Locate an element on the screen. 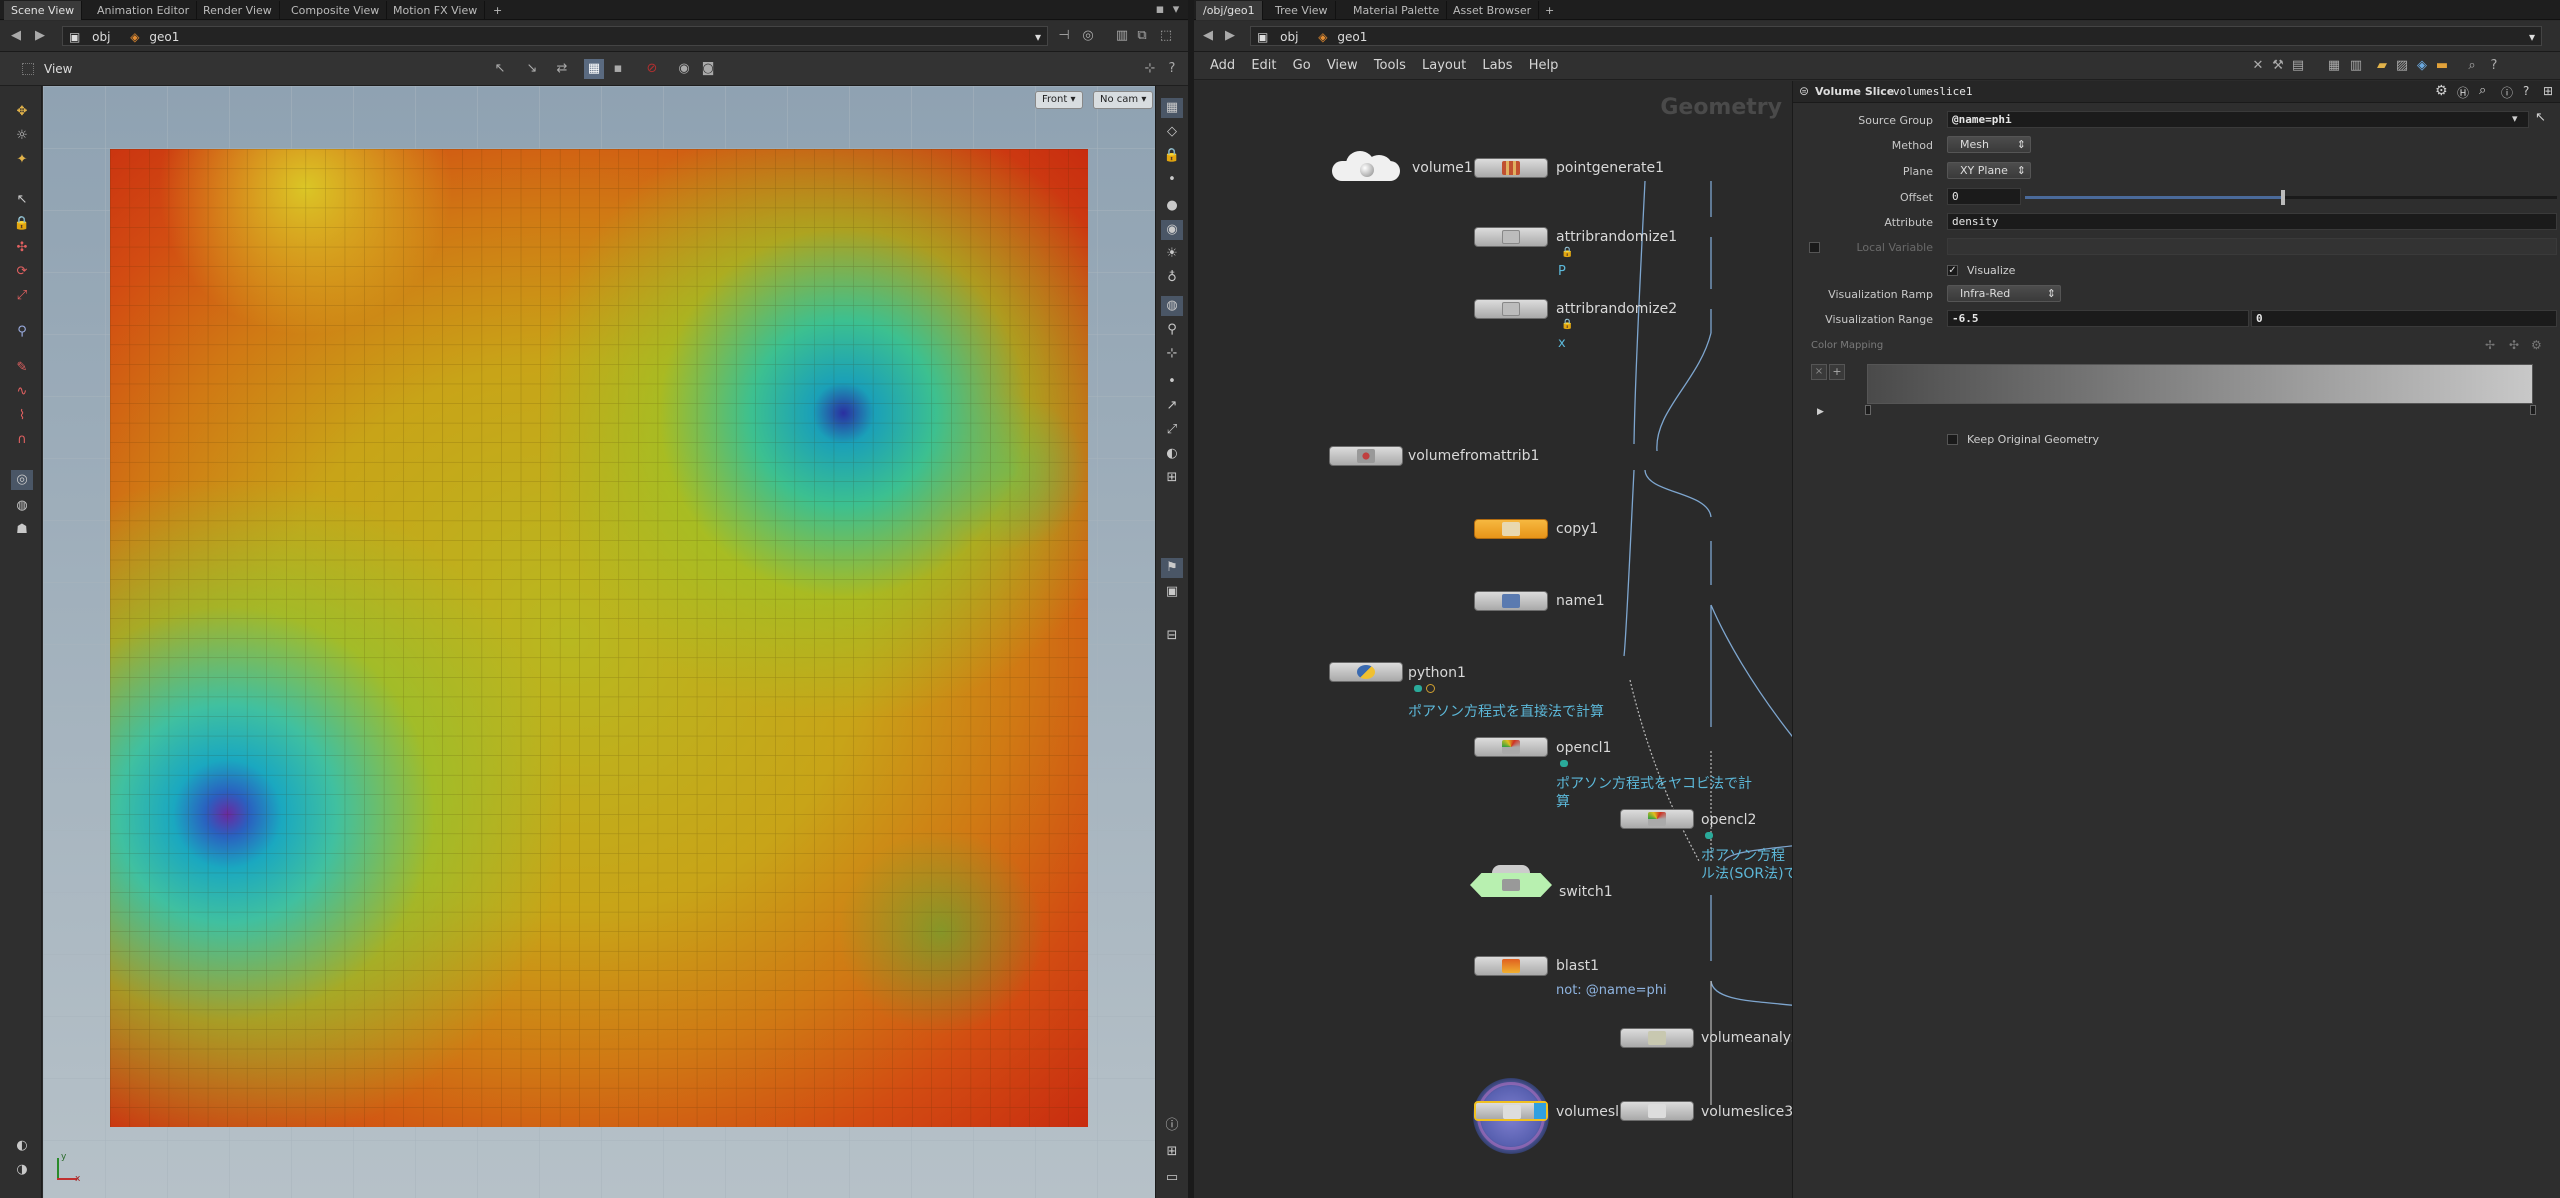 Image resolution: width=2560 pixels, height=1198 pixels. network-tools-icon: ⚒ is located at coordinates (2278, 66).